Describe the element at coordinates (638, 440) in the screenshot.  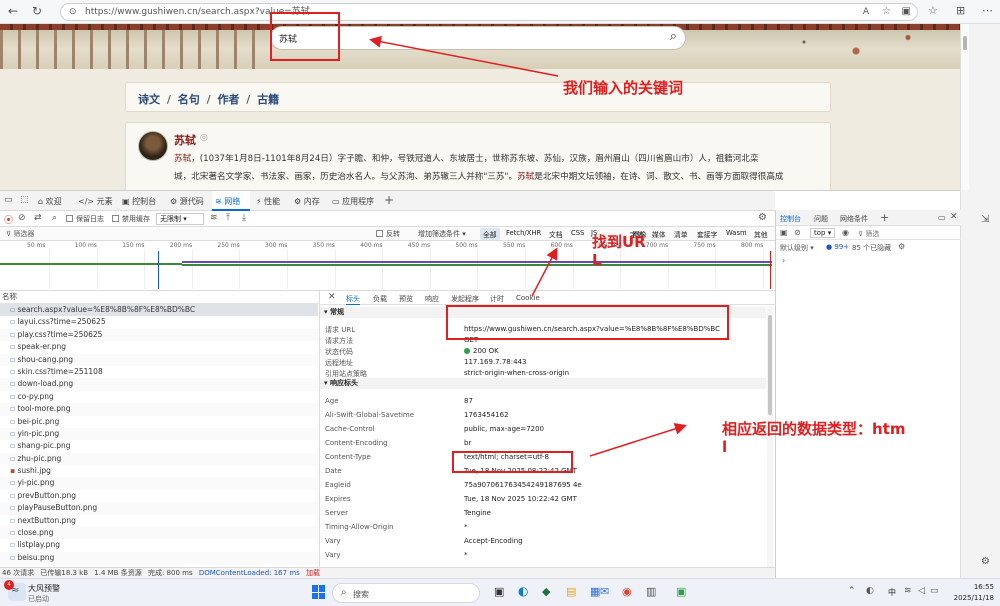
I see `arrow-to-content-type` at that location.